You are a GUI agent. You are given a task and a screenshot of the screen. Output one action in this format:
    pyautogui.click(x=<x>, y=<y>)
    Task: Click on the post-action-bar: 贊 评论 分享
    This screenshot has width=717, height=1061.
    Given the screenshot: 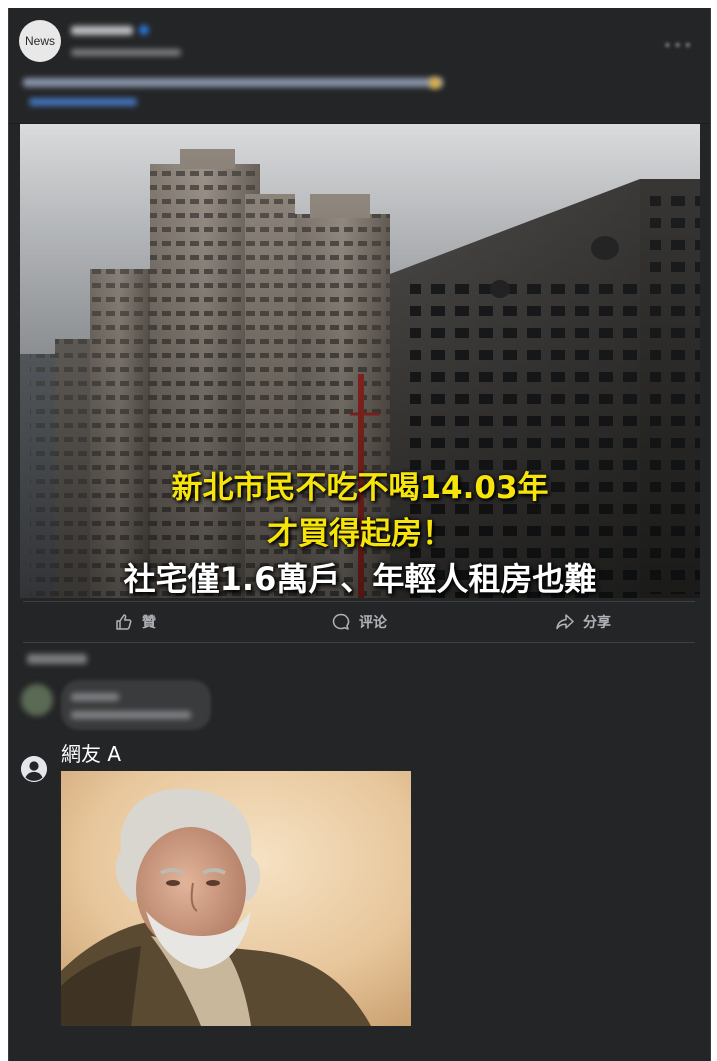 What is the action you would take?
    pyautogui.click(x=359, y=622)
    